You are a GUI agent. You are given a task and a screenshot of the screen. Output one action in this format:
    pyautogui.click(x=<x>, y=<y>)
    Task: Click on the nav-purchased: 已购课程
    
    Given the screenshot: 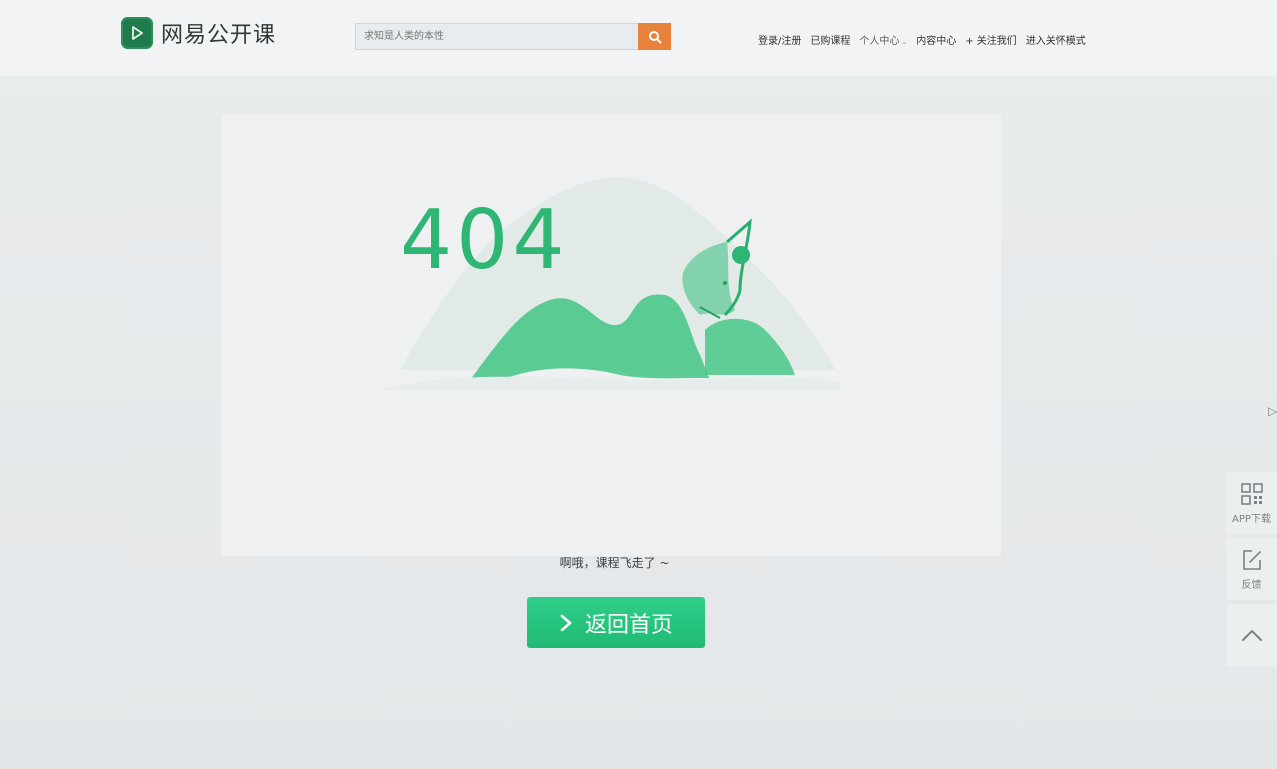 What is the action you would take?
    pyautogui.click(x=830, y=39)
    